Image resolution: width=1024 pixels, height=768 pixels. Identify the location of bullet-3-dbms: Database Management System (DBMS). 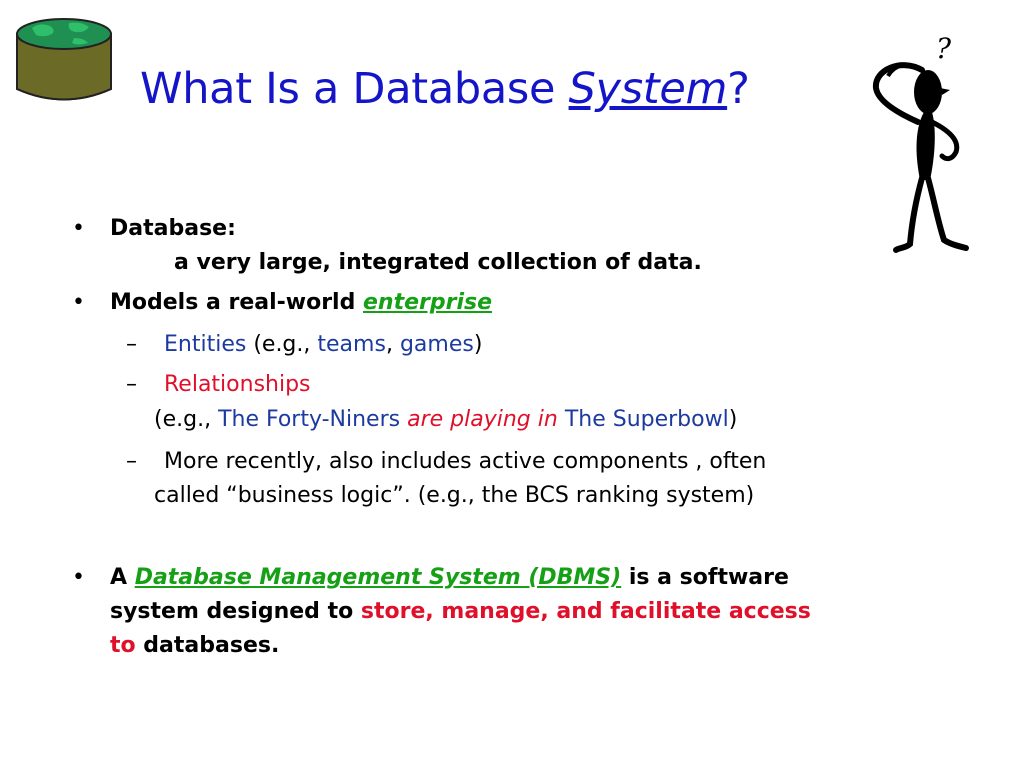
(378, 577).